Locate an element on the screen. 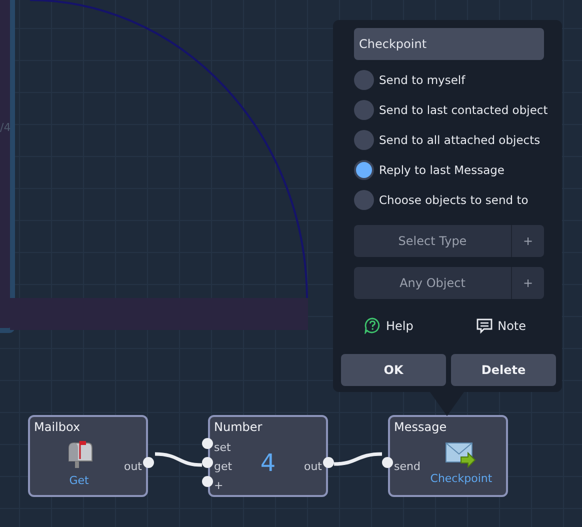 This screenshot has width=582, height=527. option-label: Send to last contacted object is located at coordinates (463, 110).